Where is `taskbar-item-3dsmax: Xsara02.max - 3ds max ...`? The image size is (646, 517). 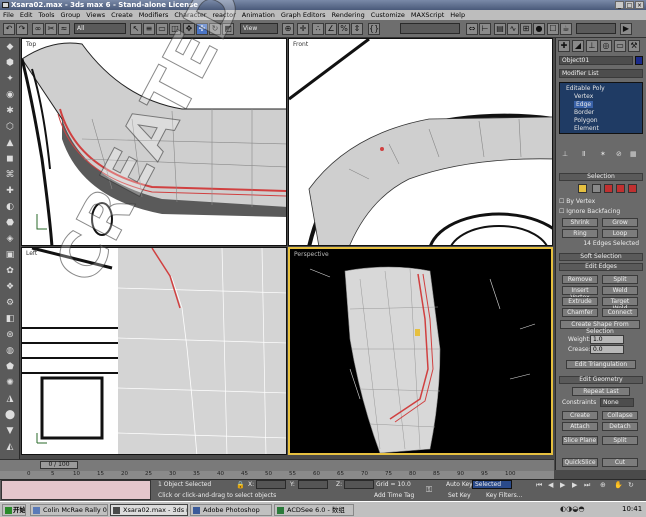
taskbar-item-3dsmax: Xsara02.max - 3ds max ... is located at coordinates (149, 510).